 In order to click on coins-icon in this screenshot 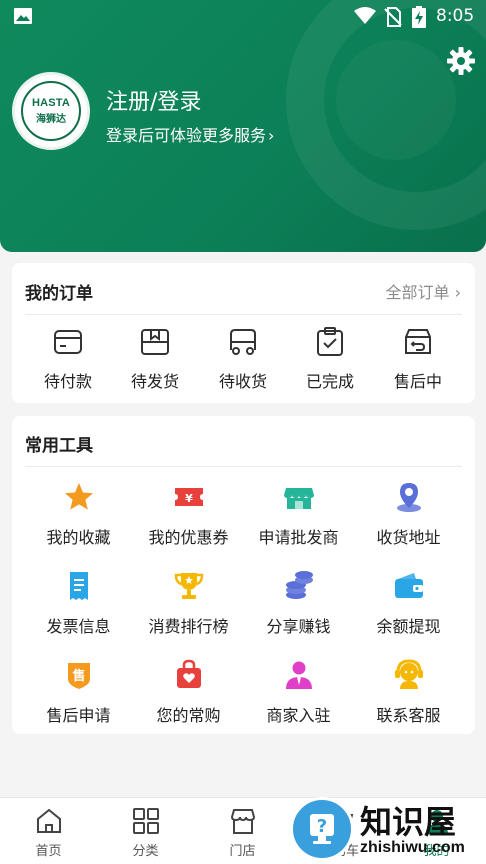, I will do `click(299, 585)`.